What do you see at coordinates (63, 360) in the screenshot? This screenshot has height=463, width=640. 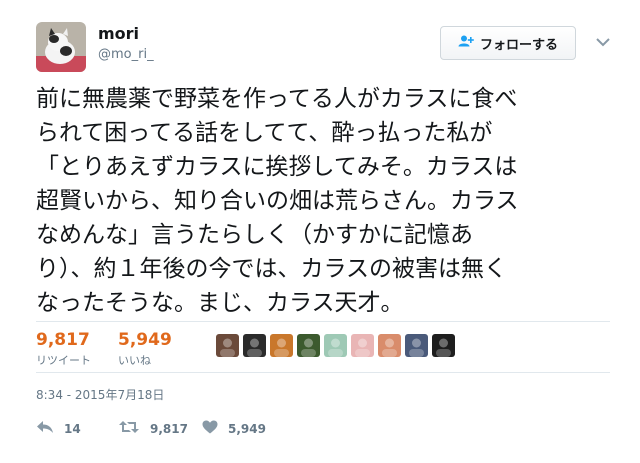 I see `retweet-stat-label: リツイート` at bounding box center [63, 360].